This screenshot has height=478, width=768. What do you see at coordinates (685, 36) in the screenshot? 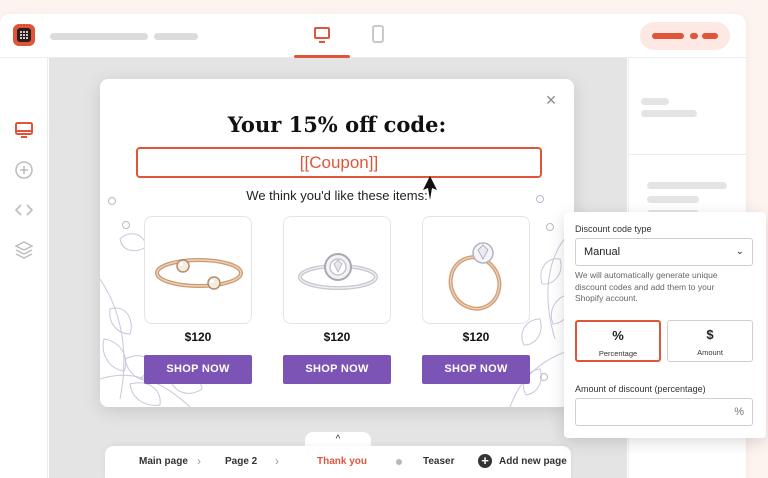
I see `account-pill` at bounding box center [685, 36].